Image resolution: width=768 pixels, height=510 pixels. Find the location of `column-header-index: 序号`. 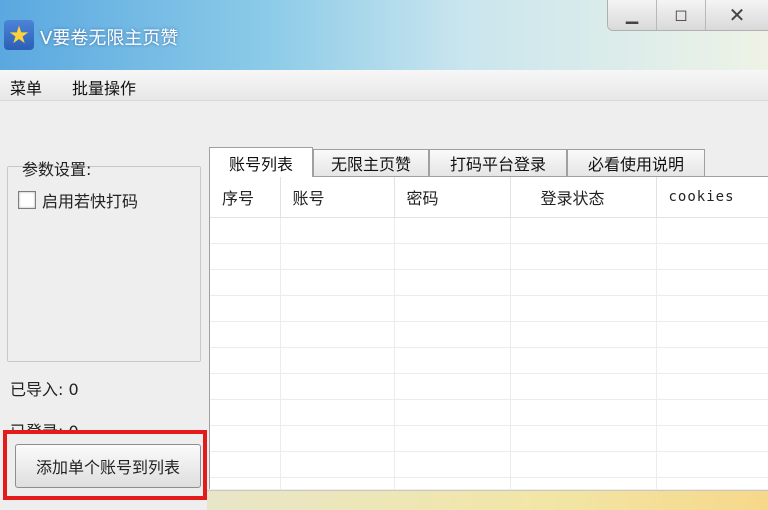

column-header-index: 序号 is located at coordinates (245, 197).